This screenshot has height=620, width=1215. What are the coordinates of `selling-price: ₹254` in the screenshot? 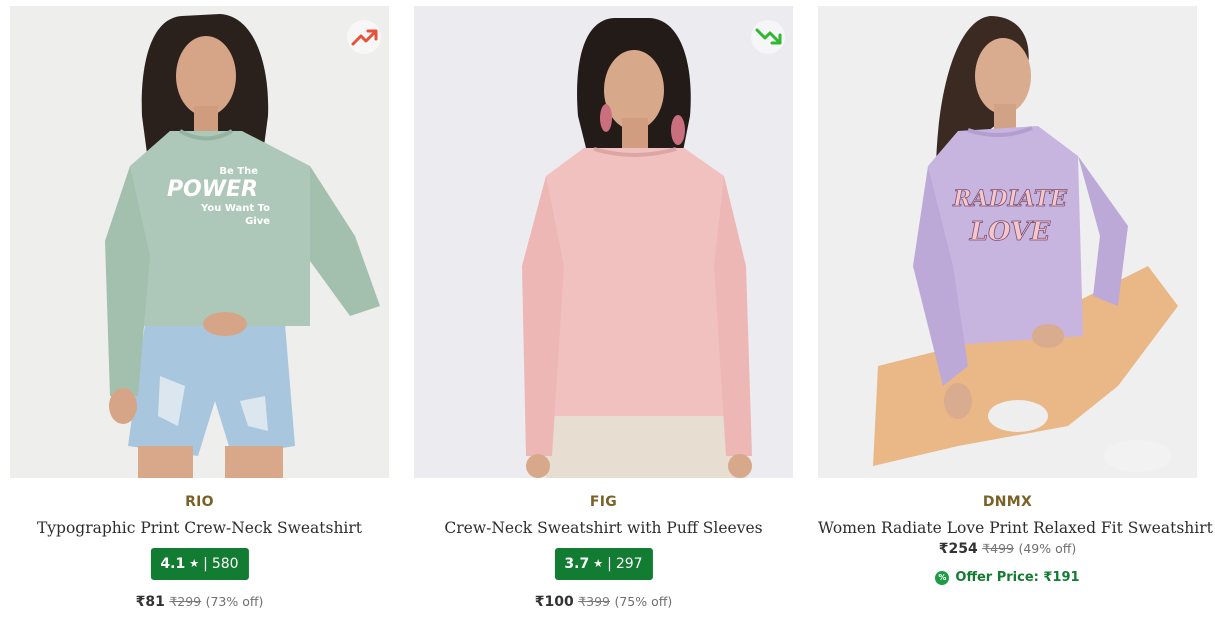 It's located at (958, 549).